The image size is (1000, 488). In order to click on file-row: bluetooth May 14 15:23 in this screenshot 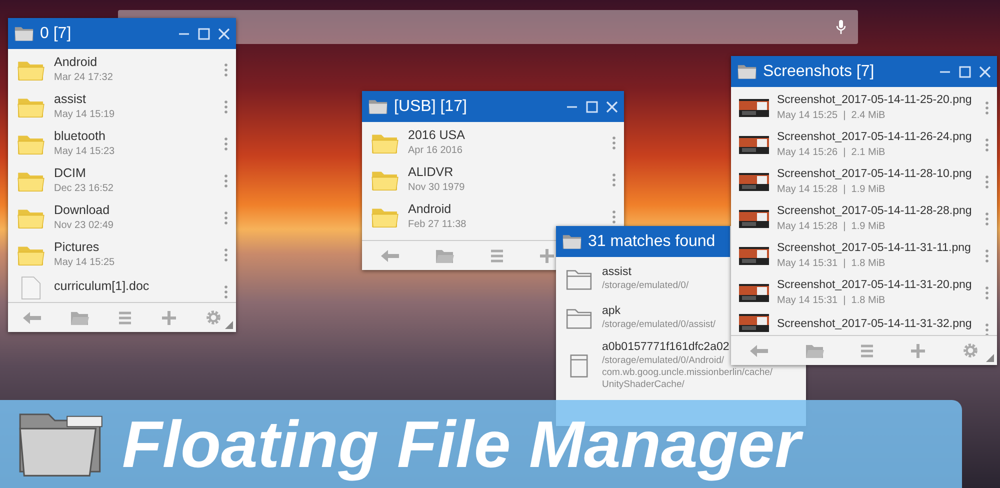, I will do `click(122, 143)`.